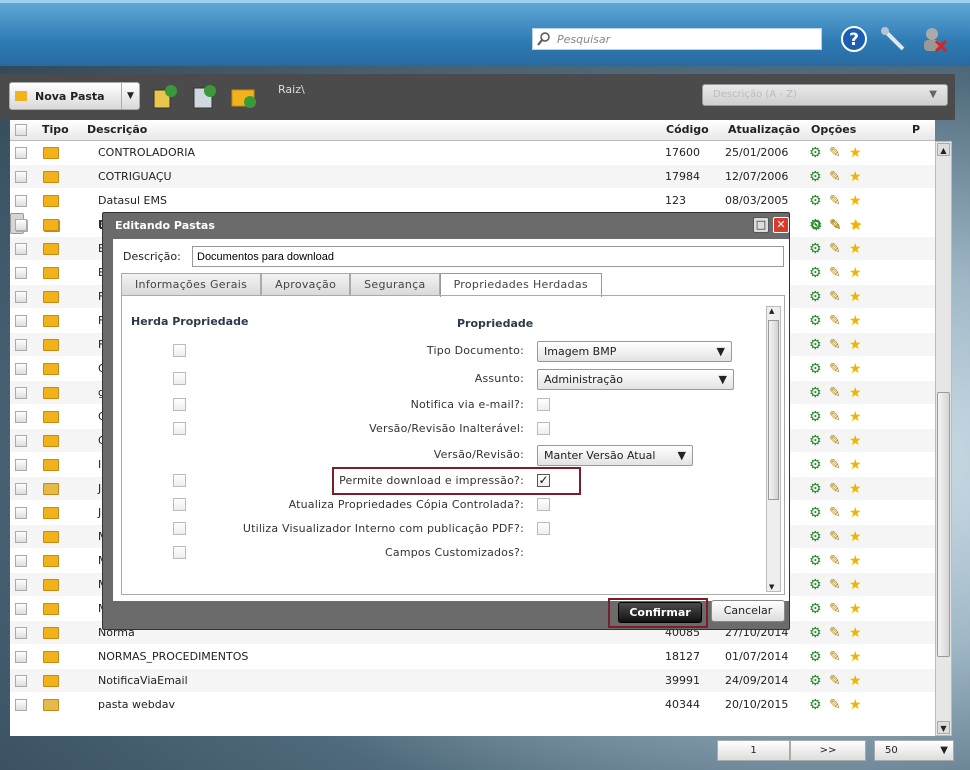 This screenshot has width=970, height=770. What do you see at coordinates (191, 284) in the screenshot?
I see `tab-informacoes-gerais: Informações Gerais` at bounding box center [191, 284].